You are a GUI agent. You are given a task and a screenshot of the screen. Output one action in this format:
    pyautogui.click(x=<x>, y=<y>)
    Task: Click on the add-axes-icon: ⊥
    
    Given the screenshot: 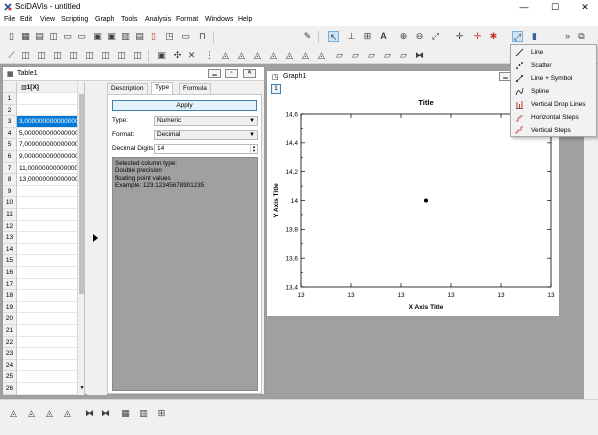 What is the action you would take?
    pyautogui.click(x=351, y=36)
    